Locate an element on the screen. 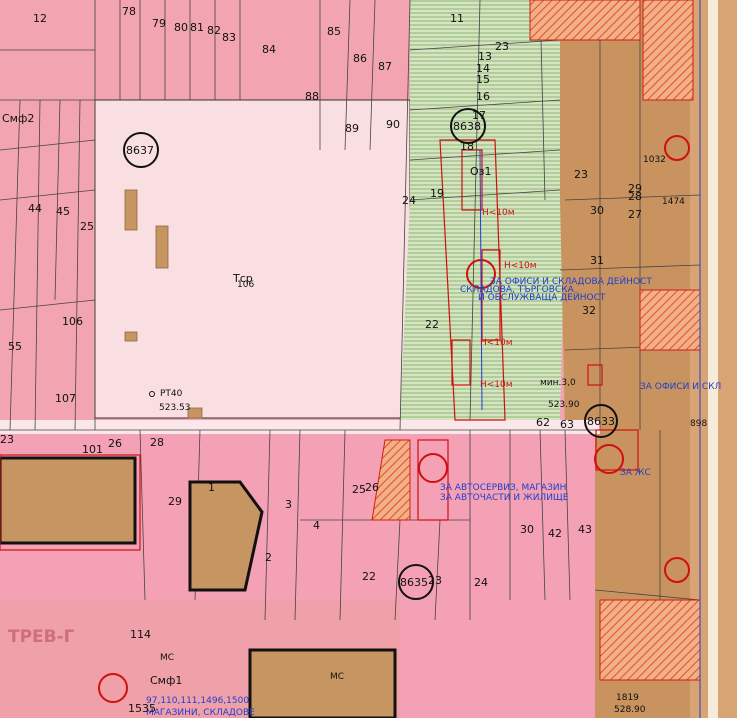 The width and height of the screenshot is (737, 718). height-right: 523.90 is located at coordinates (564, 405).